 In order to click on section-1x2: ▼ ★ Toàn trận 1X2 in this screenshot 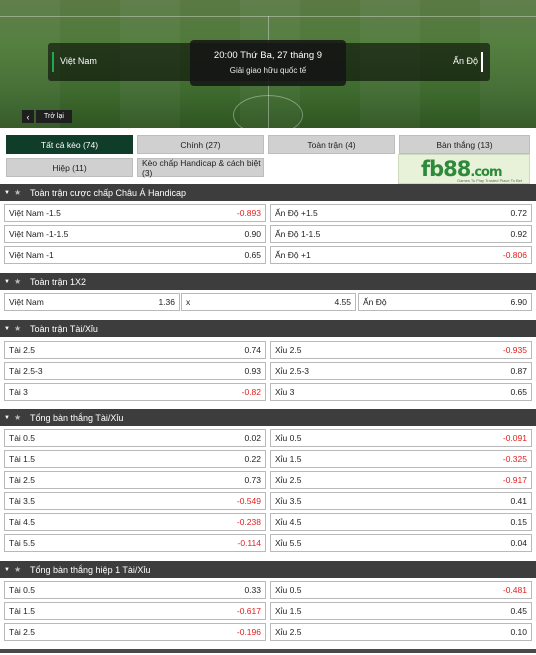, I will do `click(268, 281)`.